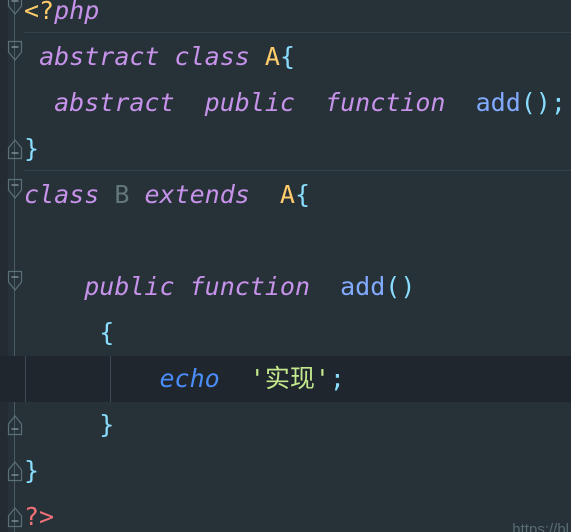  Describe the element at coordinates (39, 516) in the screenshot. I see `token-close-tag-0: ?>` at that location.